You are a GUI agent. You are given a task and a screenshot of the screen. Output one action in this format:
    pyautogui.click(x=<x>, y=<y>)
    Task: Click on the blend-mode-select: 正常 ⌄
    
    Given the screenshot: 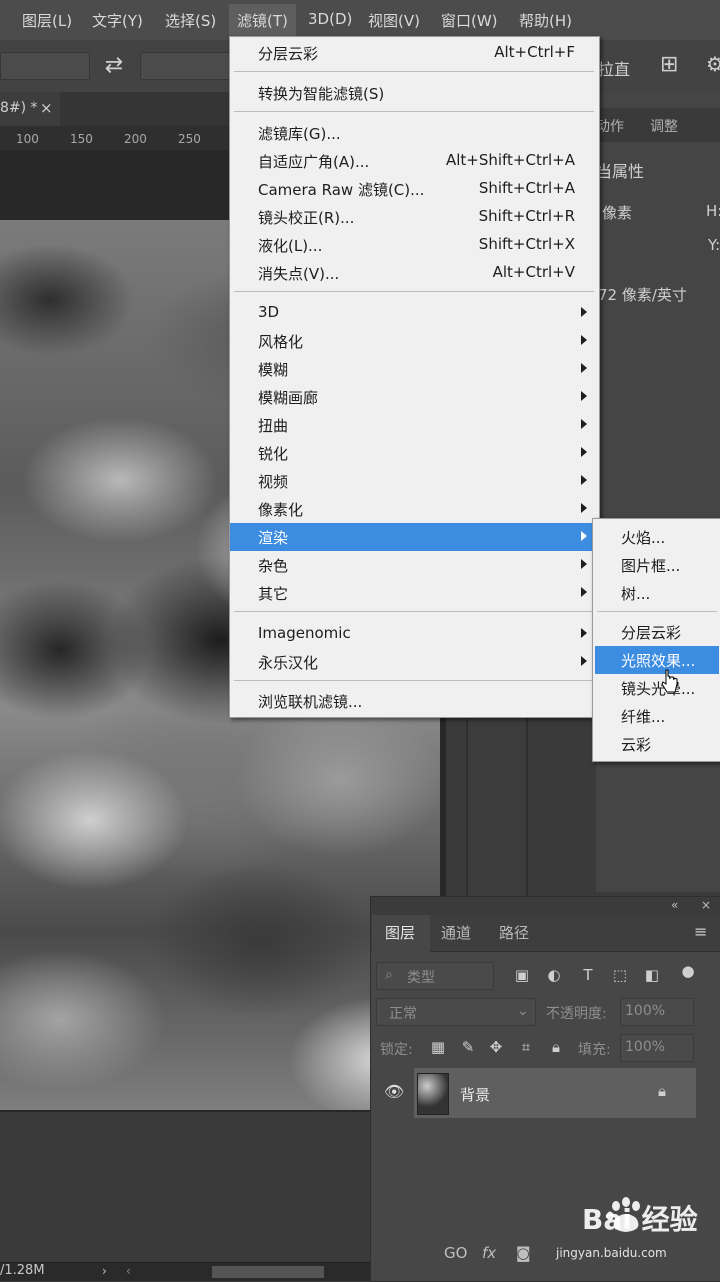 What is the action you would take?
    pyautogui.click(x=456, y=1012)
    